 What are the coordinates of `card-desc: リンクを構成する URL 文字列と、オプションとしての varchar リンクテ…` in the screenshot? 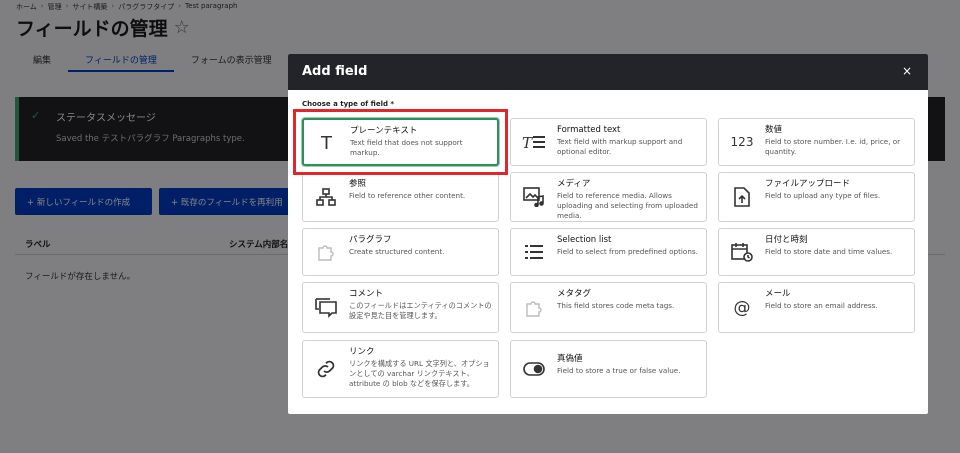 It's located at (419, 373).